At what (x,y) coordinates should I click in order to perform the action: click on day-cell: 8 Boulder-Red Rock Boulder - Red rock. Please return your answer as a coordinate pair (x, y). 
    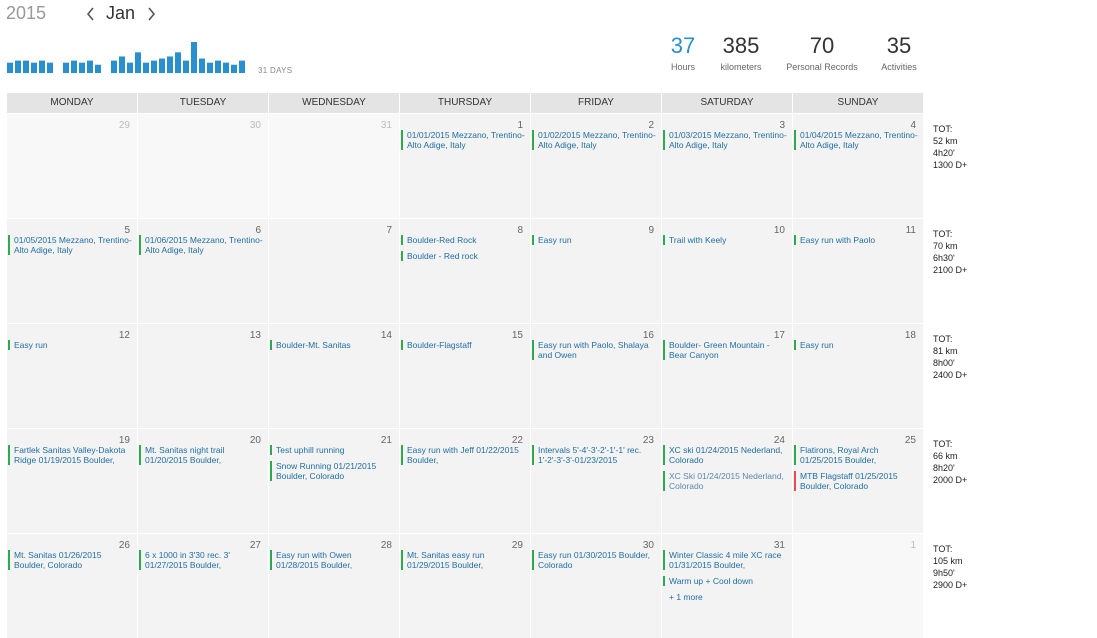
    Looking at the image, I should click on (465, 271).